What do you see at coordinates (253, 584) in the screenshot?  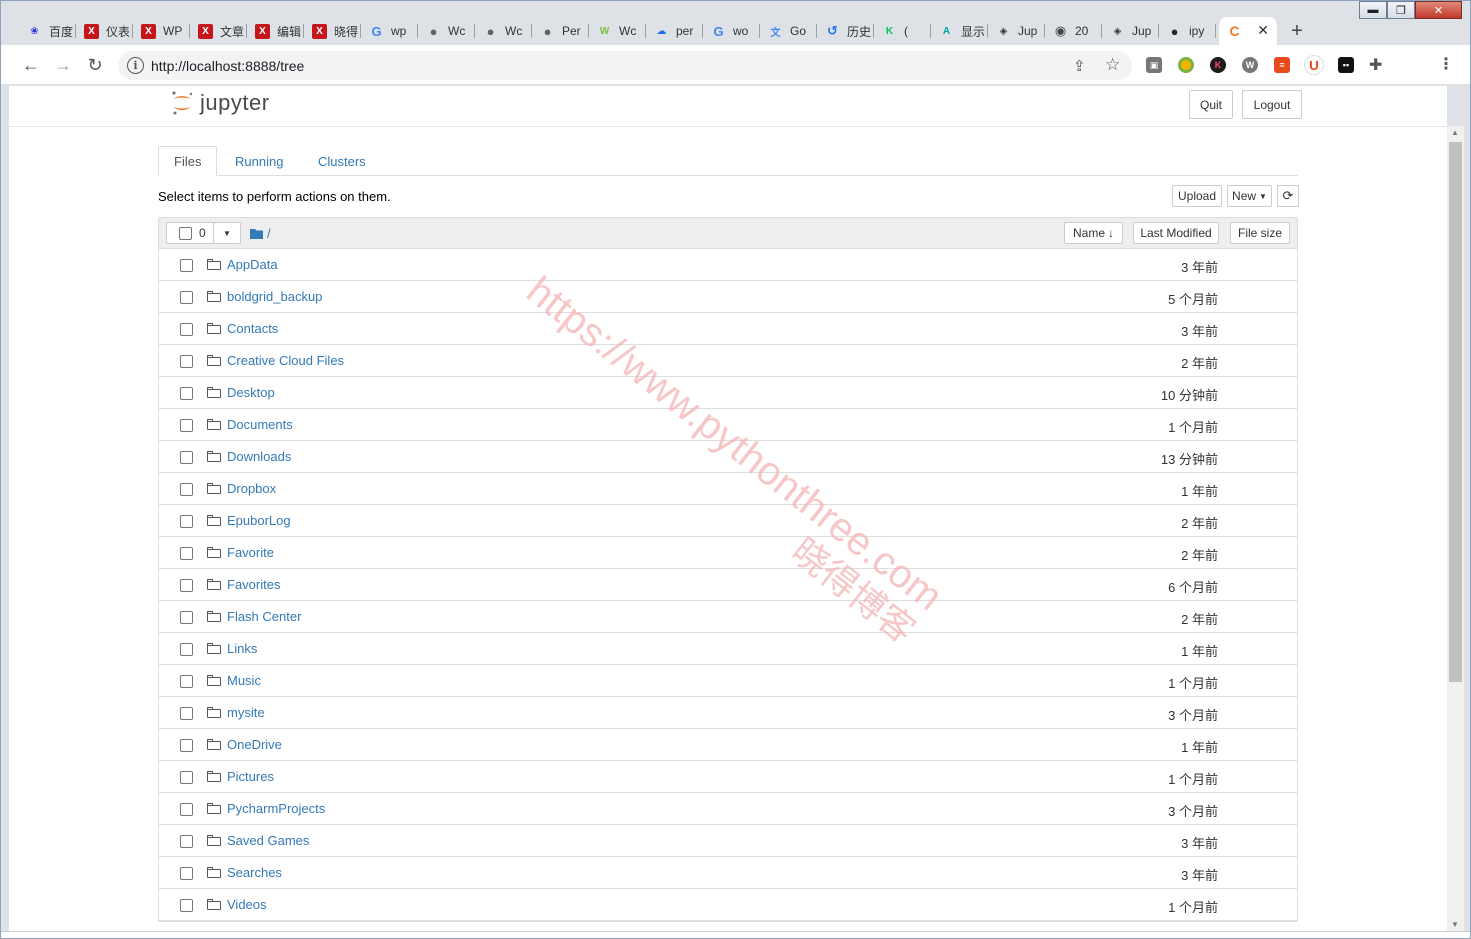 I see `file-name-link: Favorites` at bounding box center [253, 584].